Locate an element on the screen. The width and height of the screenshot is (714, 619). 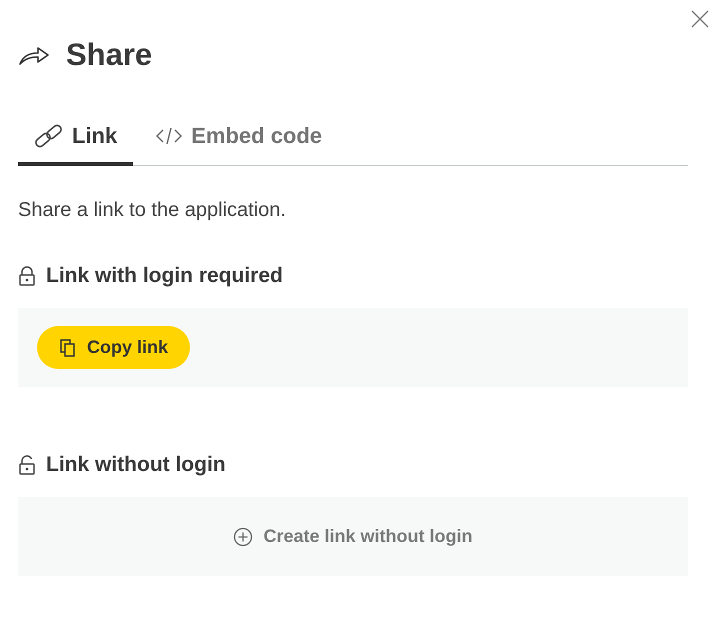
copy-link-button: Copy link is located at coordinates (113, 347).